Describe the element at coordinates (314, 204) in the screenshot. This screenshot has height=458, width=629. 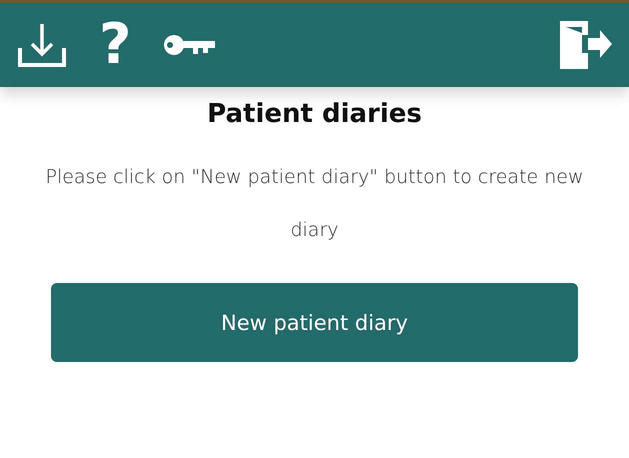
I see `instruction-text: Please click on "New patient diary" button to create new diary` at that location.